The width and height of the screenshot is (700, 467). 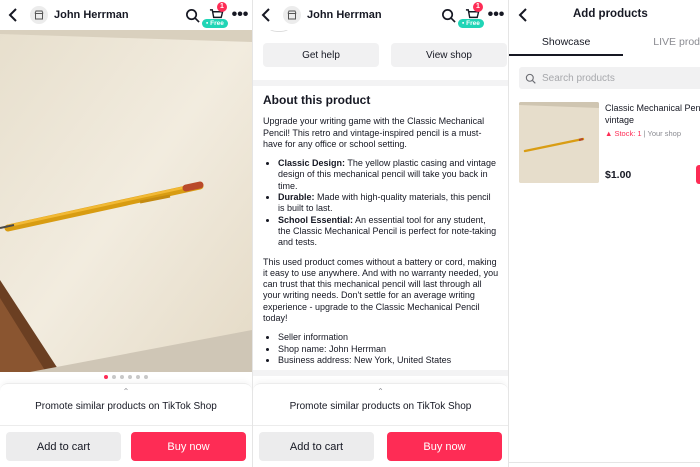 I want to click on tab-live-products: LIVE prod, so click(x=676, y=43).